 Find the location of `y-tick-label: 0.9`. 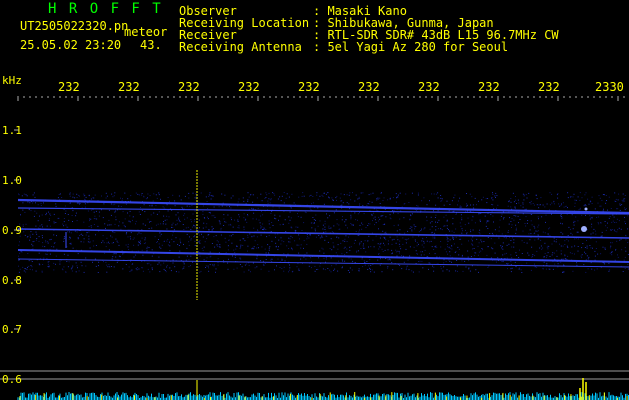

y-tick-label: 0.9 is located at coordinates (12, 230).